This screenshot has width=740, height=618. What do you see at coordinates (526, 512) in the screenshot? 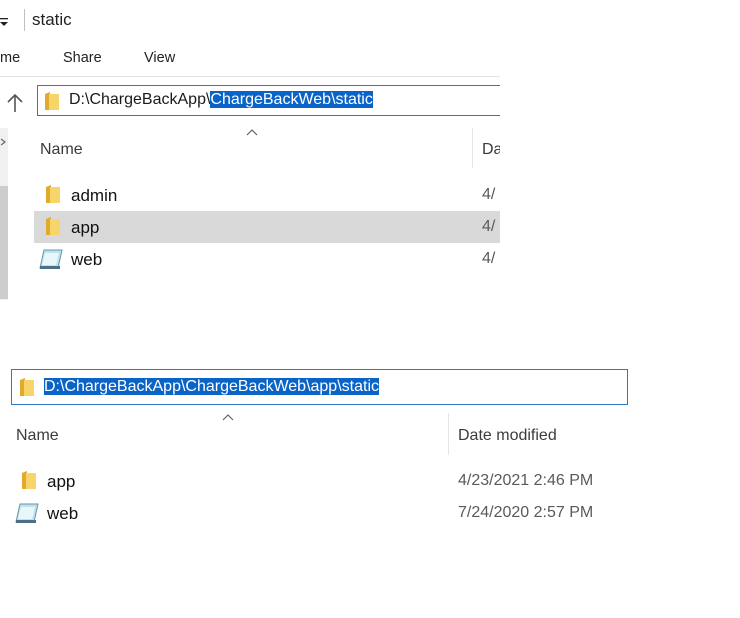
I see `item-date: 7/24/2020 2:57 PM` at bounding box center [526, 512].